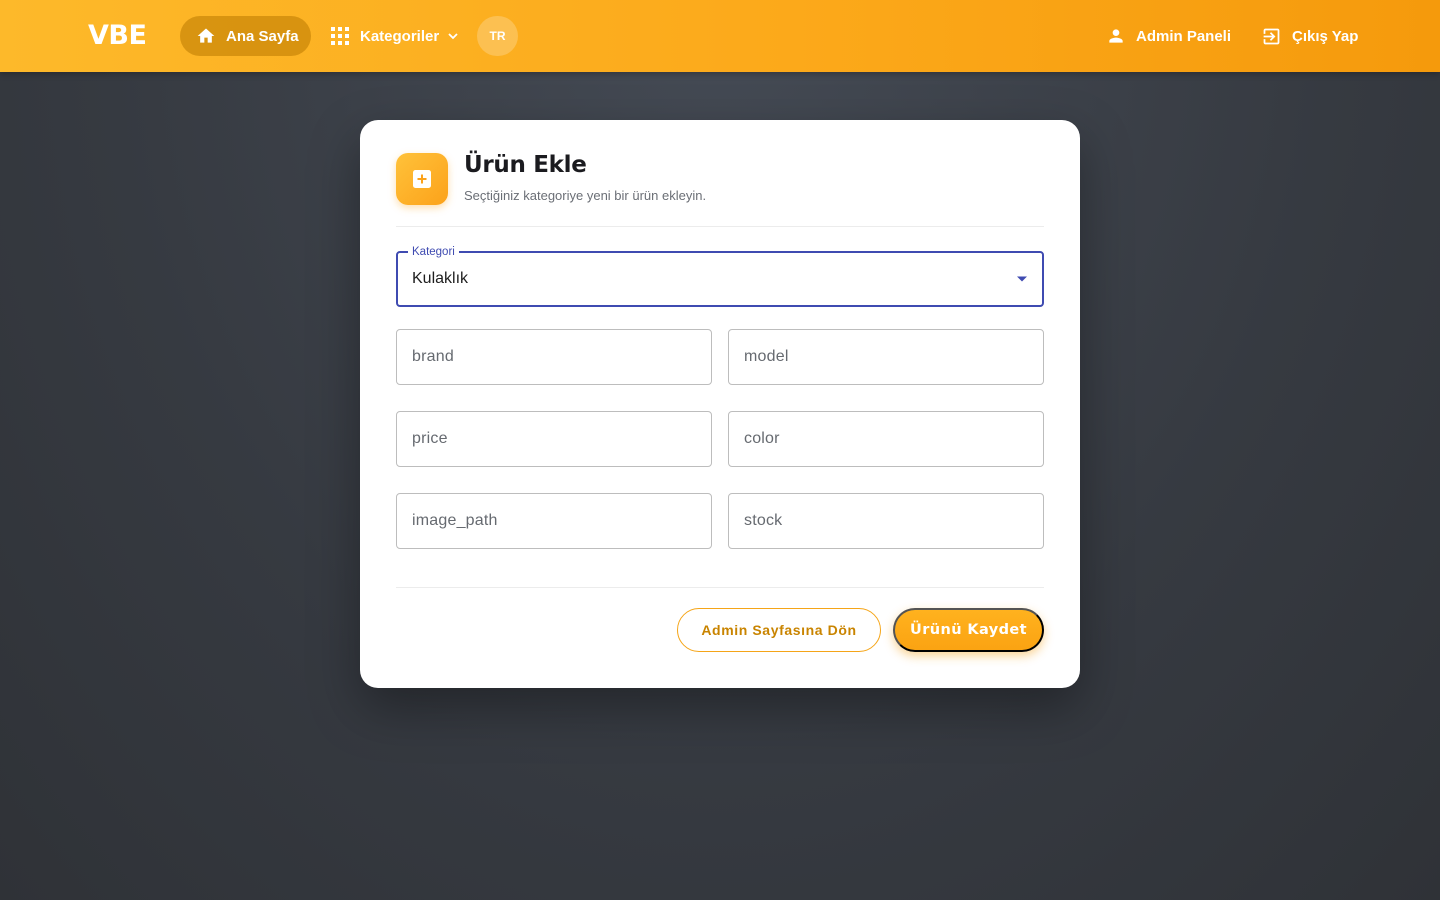 The image size is (1440, 900). I want to click on home-icon, so click(206, 36).